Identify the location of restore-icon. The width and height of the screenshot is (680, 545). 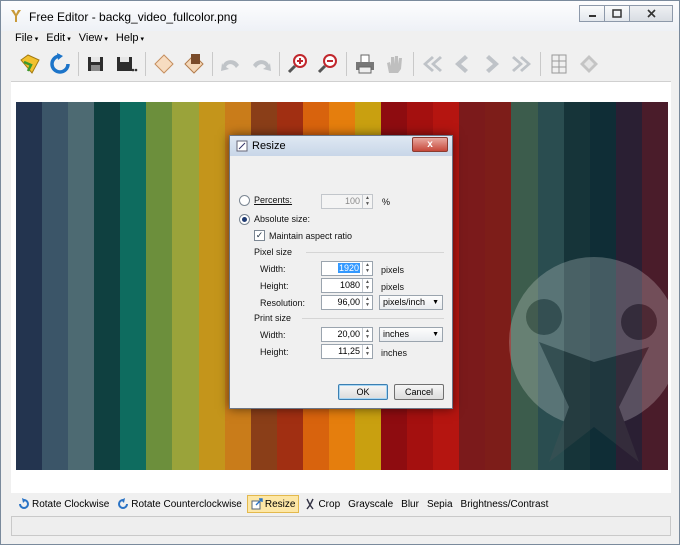
(617, 13).